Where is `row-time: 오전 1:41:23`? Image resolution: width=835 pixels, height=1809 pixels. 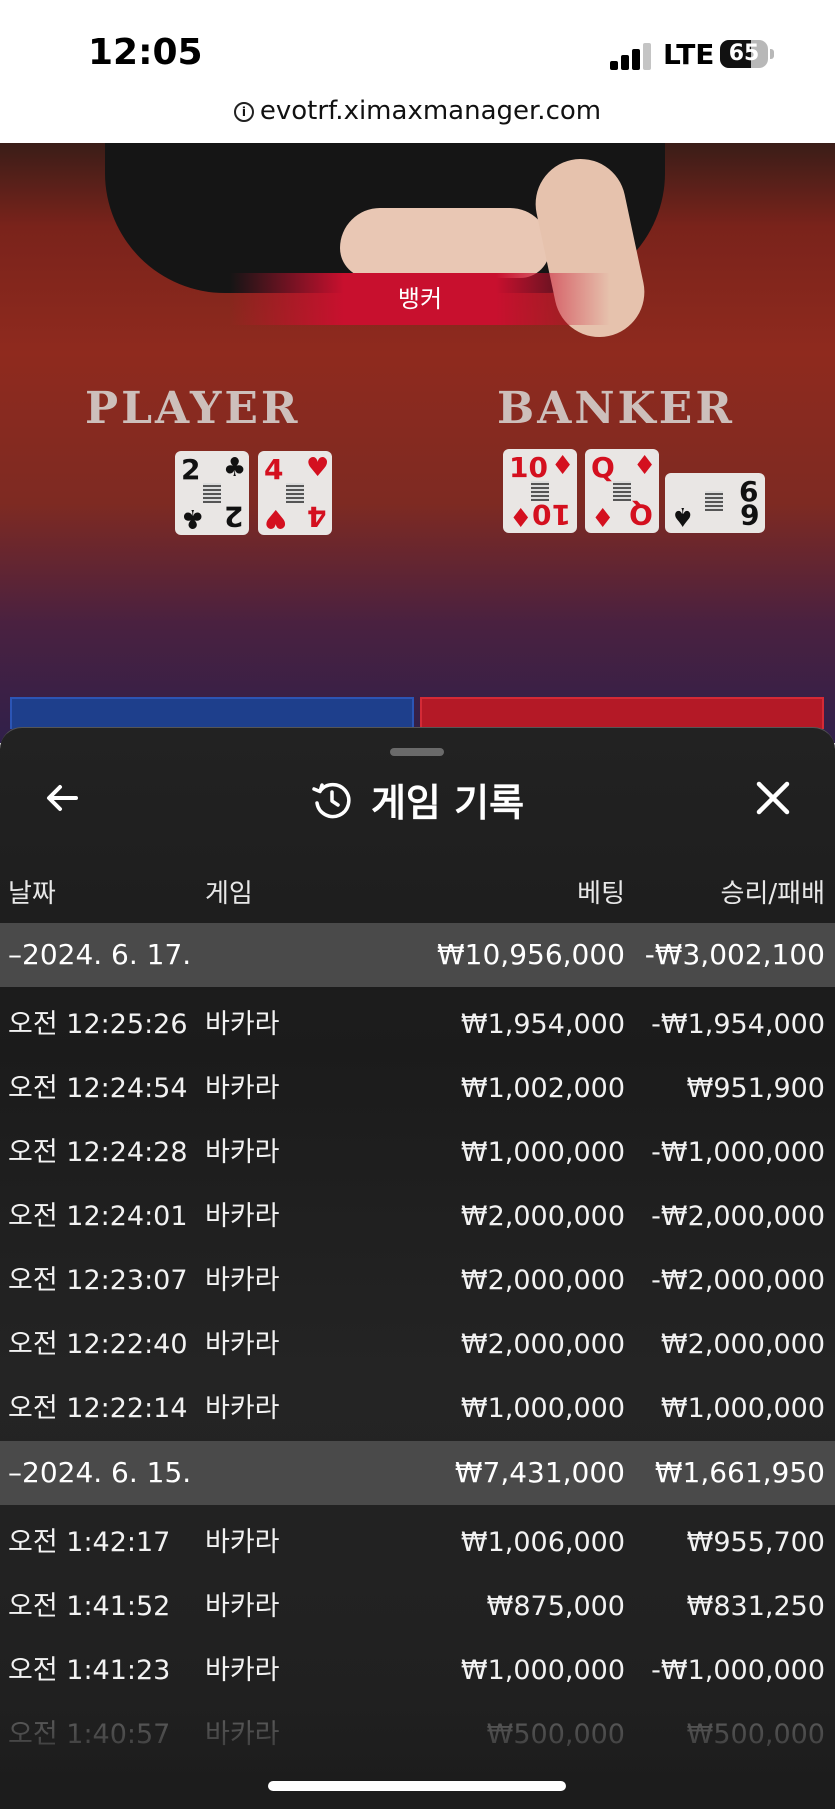 row-time: 오전 1:41:23 is located at coordinates (89, 1670).